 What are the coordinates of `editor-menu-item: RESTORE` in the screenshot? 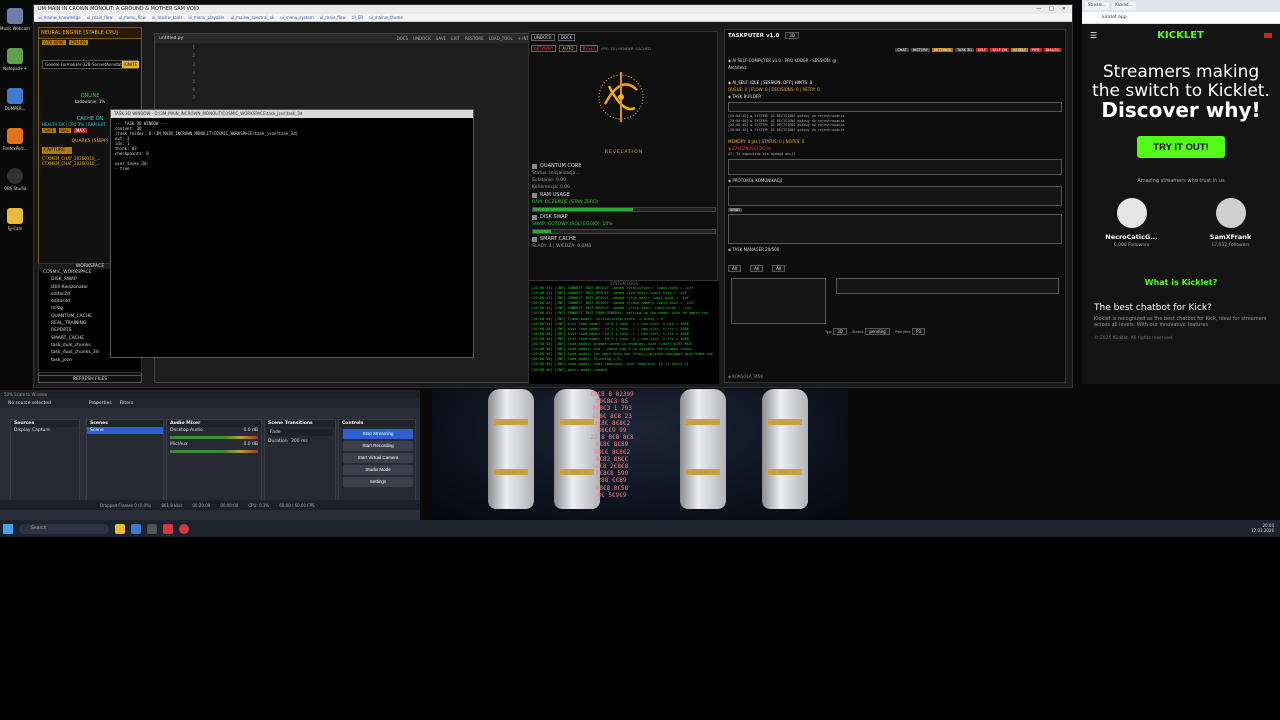 It's located at (474, 38).